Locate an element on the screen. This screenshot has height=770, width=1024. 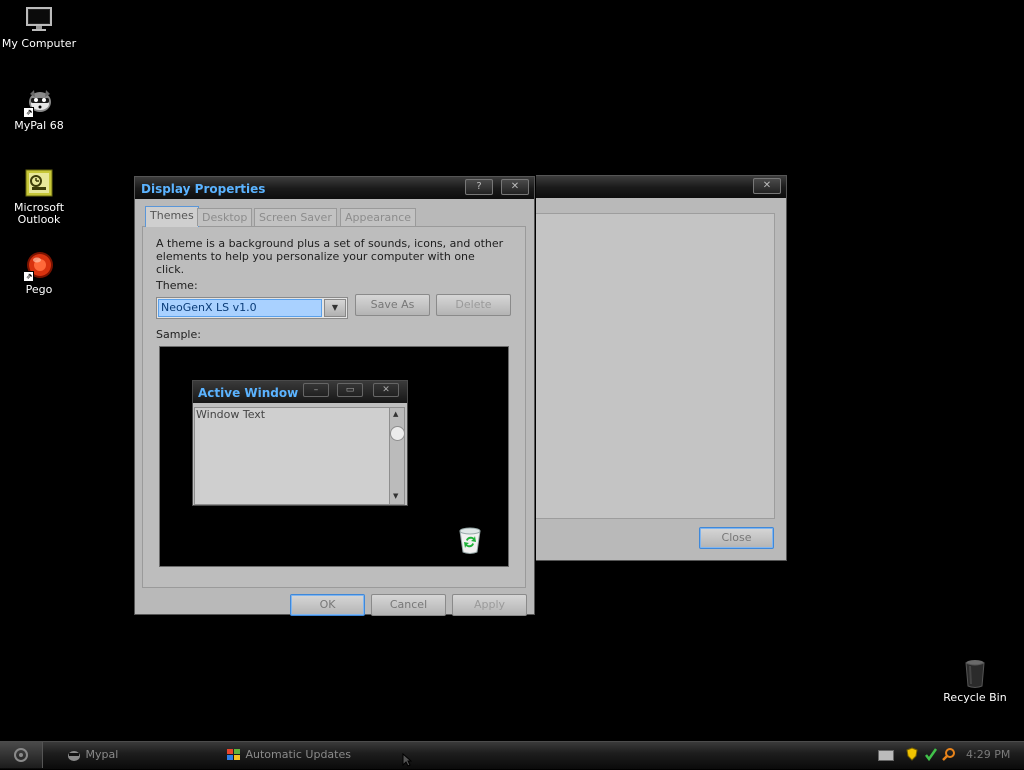
window-title: Display Properties is located at coordinates (203, 189).